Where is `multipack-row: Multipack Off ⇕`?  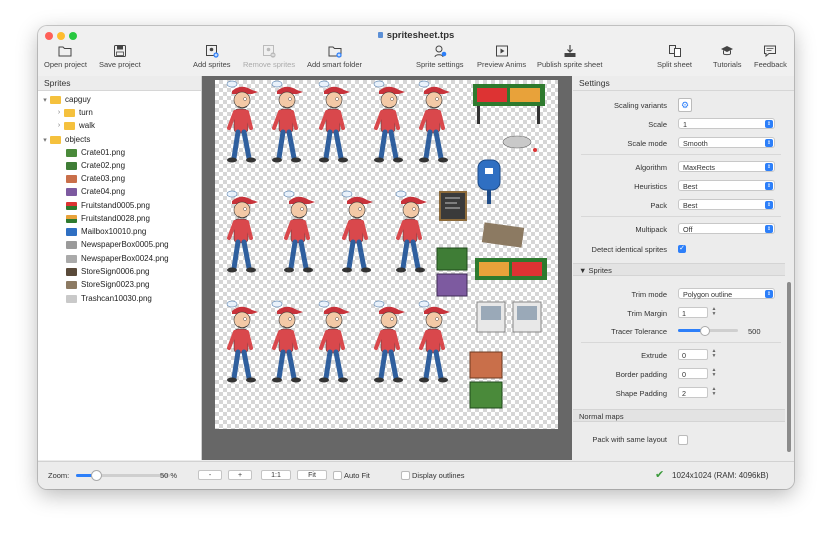 multipack-row: Multipack Off ⇕ is located at coordinates (679, 229).